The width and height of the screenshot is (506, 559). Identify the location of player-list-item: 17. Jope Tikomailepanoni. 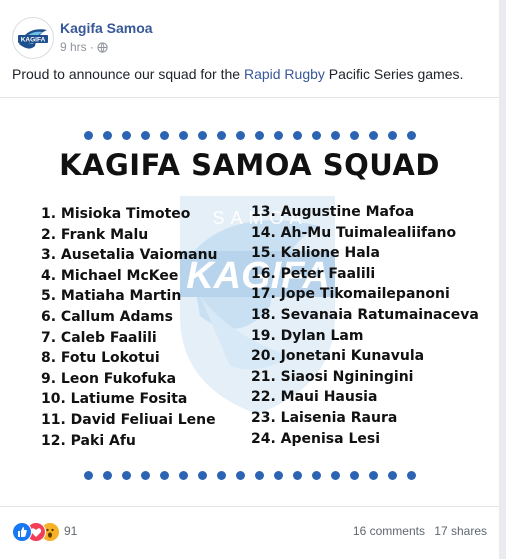
(350, 294).